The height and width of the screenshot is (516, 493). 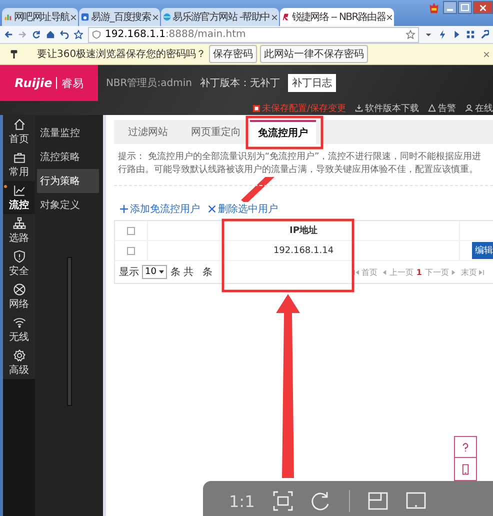 What do you see at coordinates (160, 209) in the screenshot?
I see `add-user-link: 添加免流控用户` at bounding box center [160, 209].